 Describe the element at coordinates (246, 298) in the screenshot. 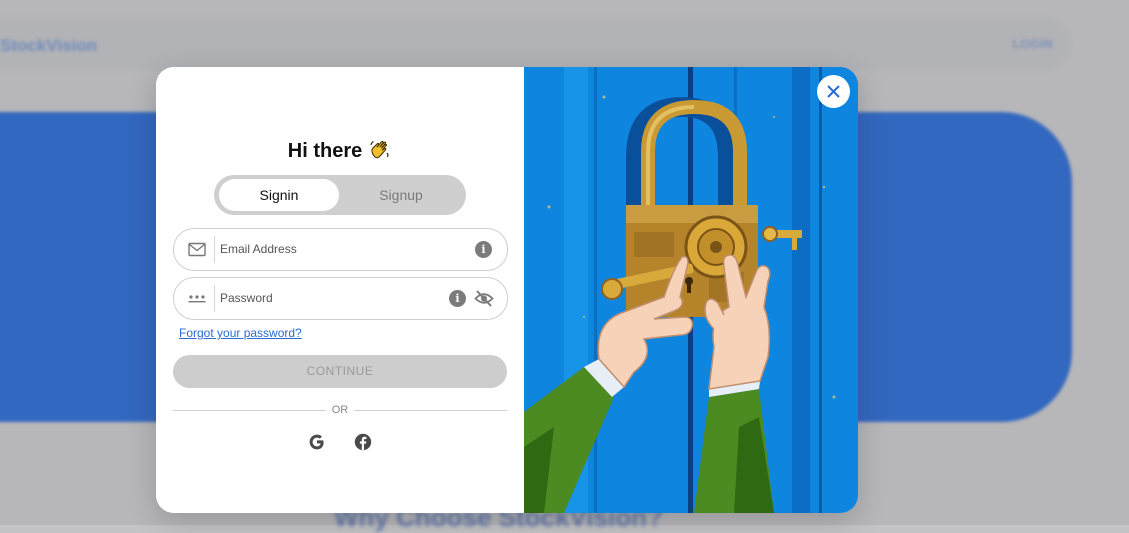

I see `password-placeholder: Password` at that location.